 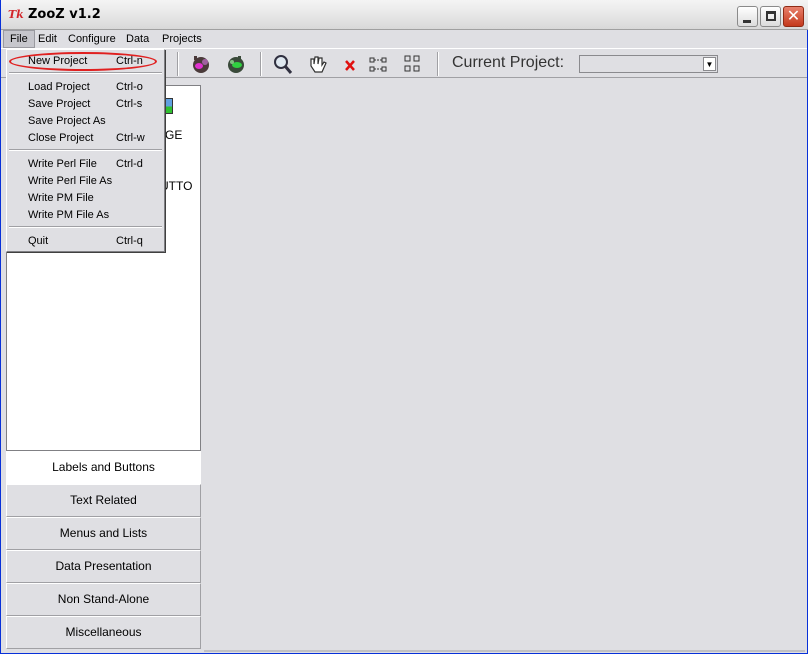 What do you see at coordinates (103, 500) in the screenshot?
I see `category-text-related: Text Related` at bounding box center [103, 500].